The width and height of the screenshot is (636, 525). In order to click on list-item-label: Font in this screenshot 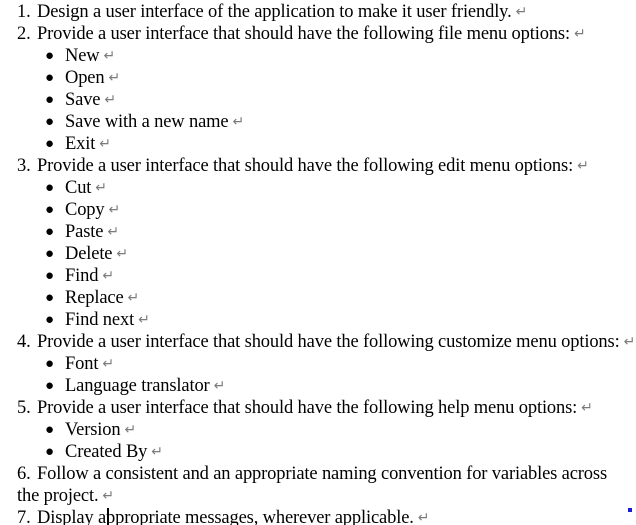, I will do `click(82, 364)`.